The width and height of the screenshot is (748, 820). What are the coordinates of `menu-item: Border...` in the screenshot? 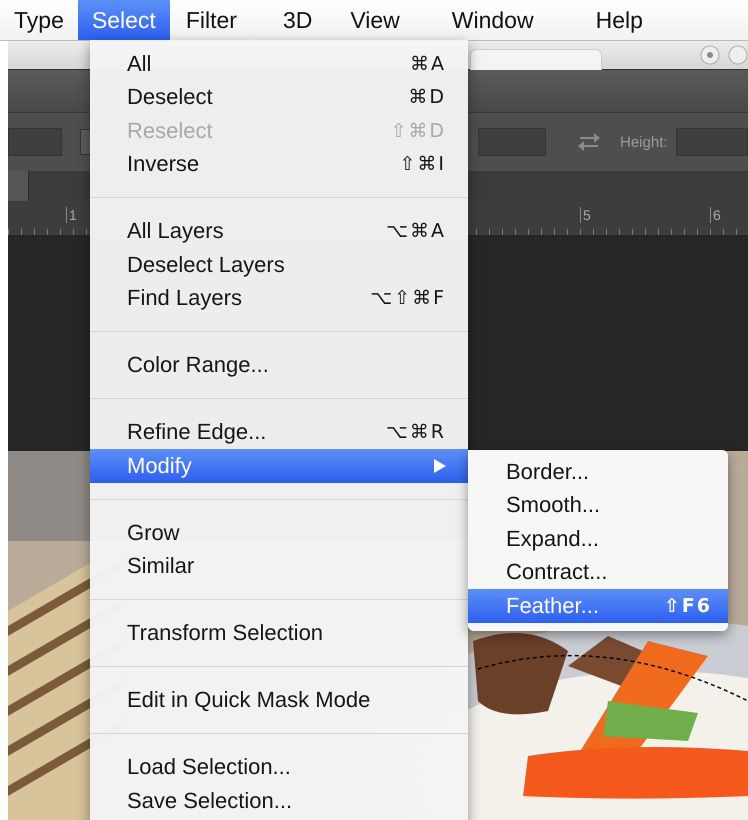 It's located at (598, 471).